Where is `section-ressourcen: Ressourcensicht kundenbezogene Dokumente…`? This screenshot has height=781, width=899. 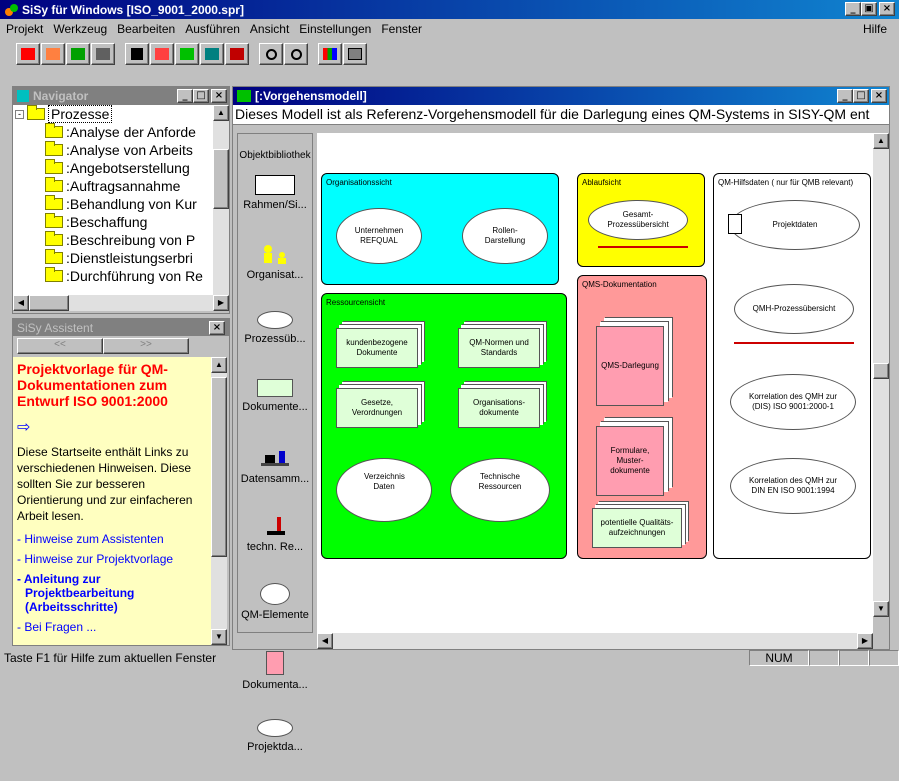 section-ressourcen: Ressourcensicht kundenbezogene Dokumente… is located at coordinates (444, 426).